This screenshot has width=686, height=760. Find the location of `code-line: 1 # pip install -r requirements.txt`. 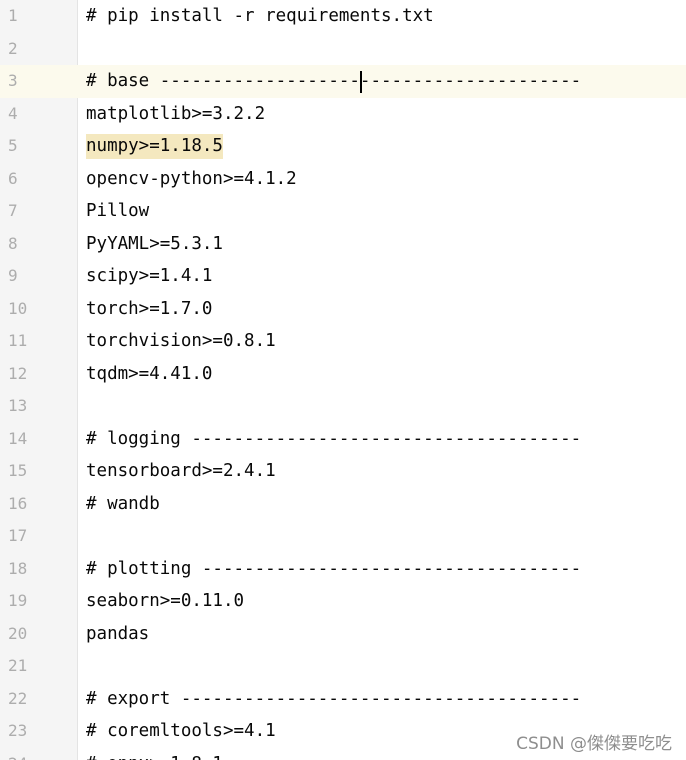

code-line: 1 # pip install -r requirements.txt is located at coordinates (343, 16).